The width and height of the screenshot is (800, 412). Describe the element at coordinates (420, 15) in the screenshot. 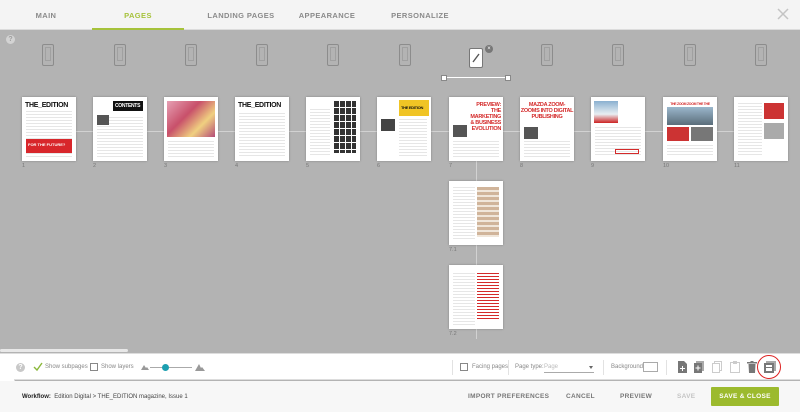

I see `tab-personalize: PERSONALIZE` at that location.